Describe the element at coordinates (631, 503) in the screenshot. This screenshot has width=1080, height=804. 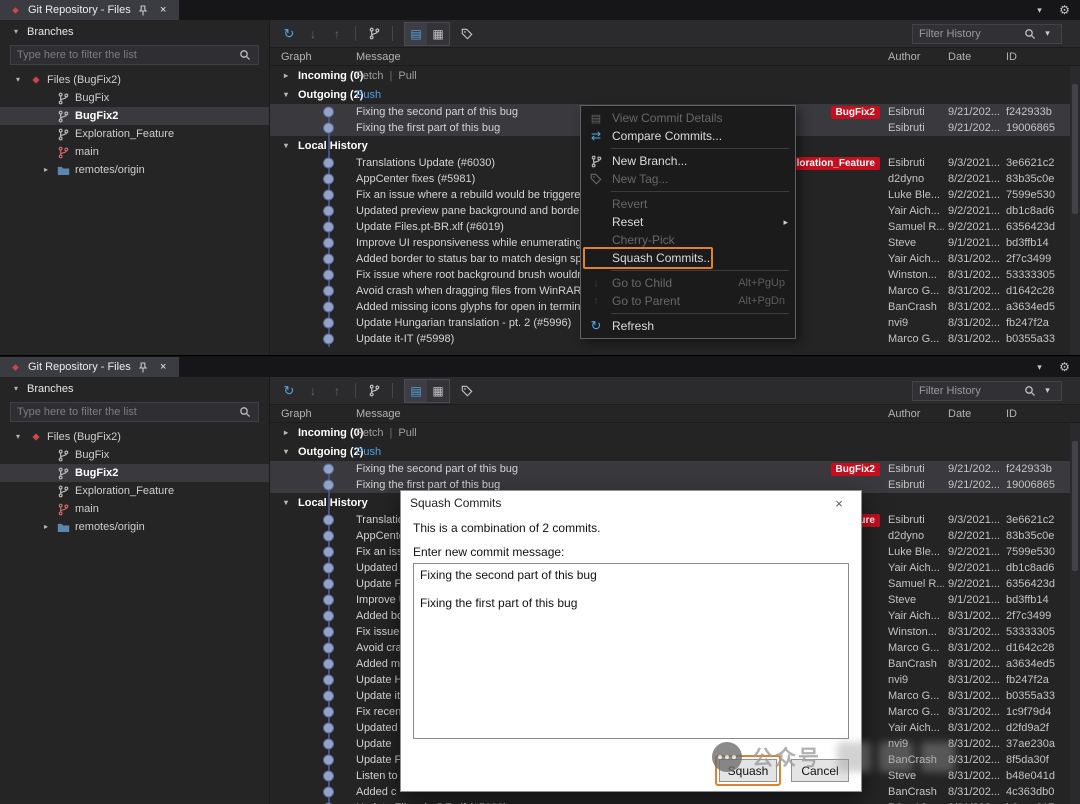
I see `dialog-titlebar: Squash Commits ×` at that location.